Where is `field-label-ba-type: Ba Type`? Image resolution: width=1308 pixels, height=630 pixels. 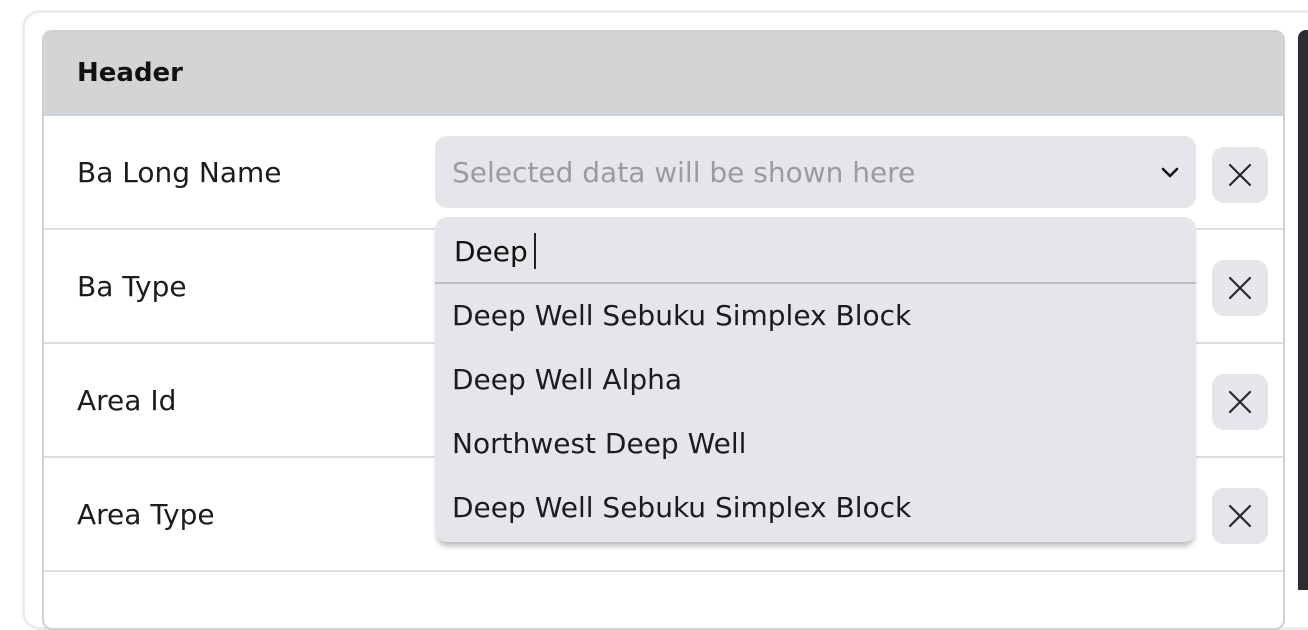
field-label-ba-type: Ba Type is located at coordinates (132, 286).